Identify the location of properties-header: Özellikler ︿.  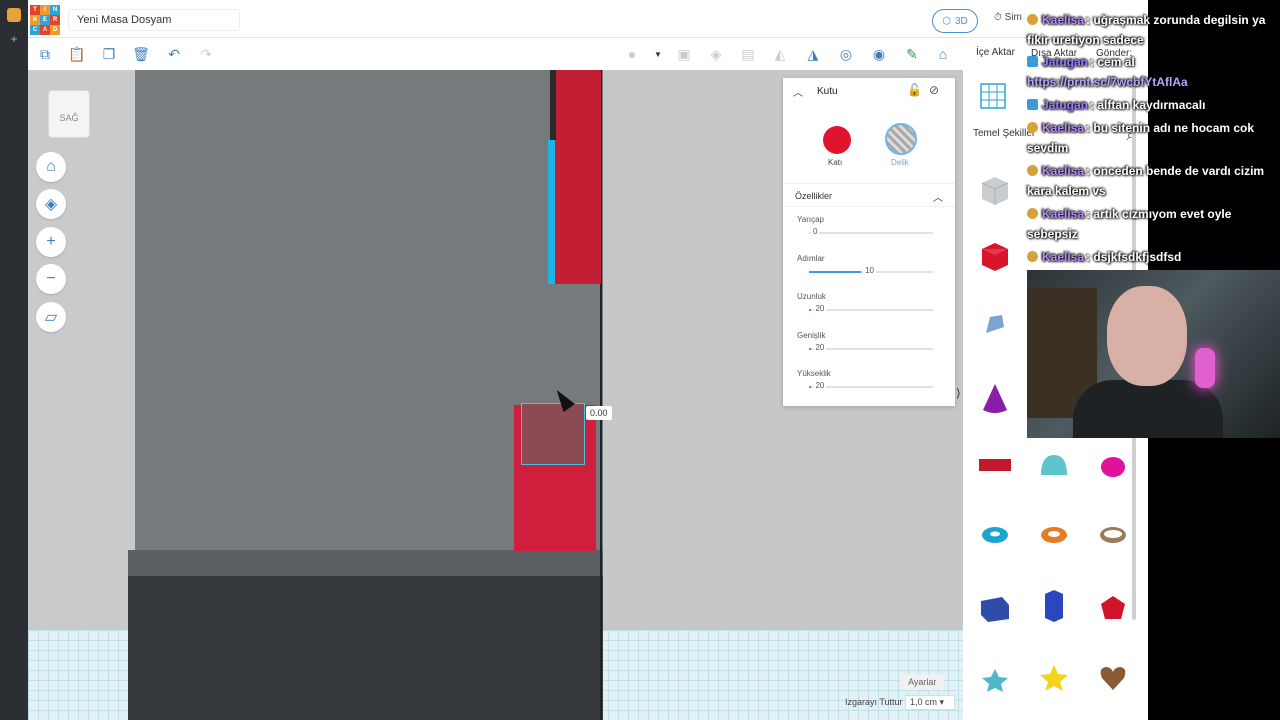
(869, 195).